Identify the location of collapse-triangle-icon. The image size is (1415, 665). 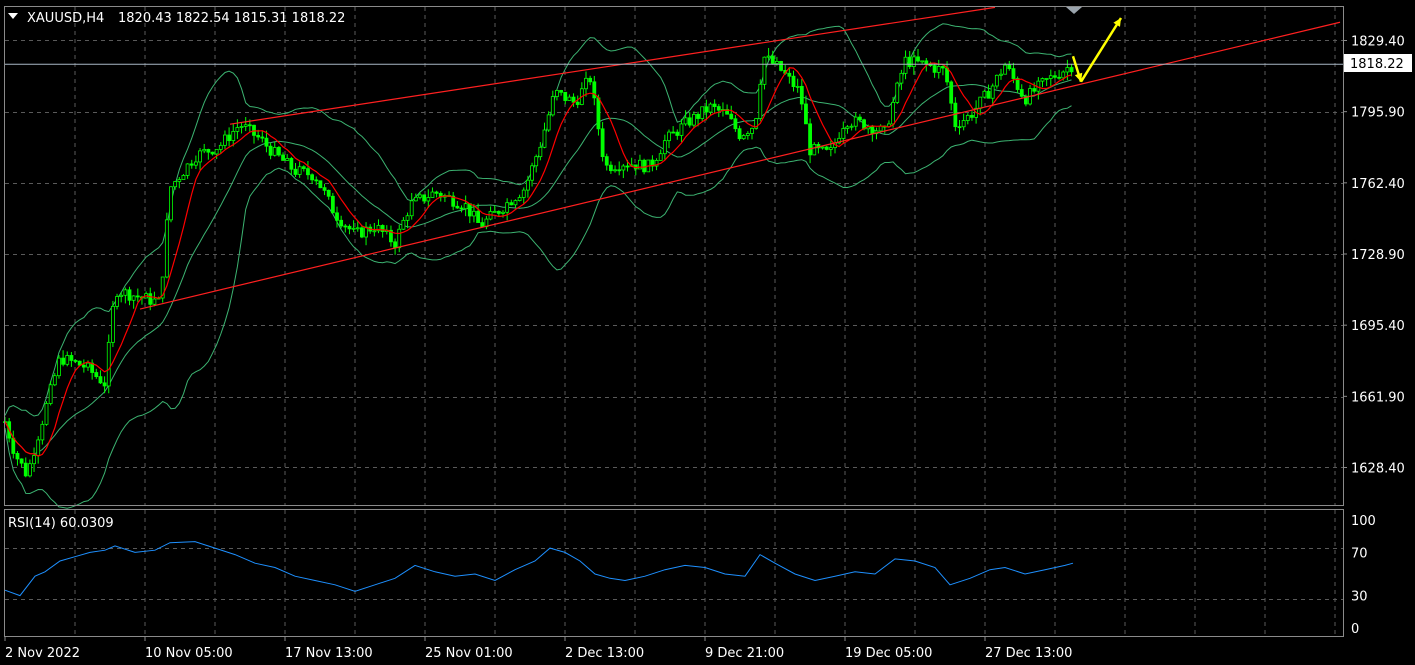
(13, 16).